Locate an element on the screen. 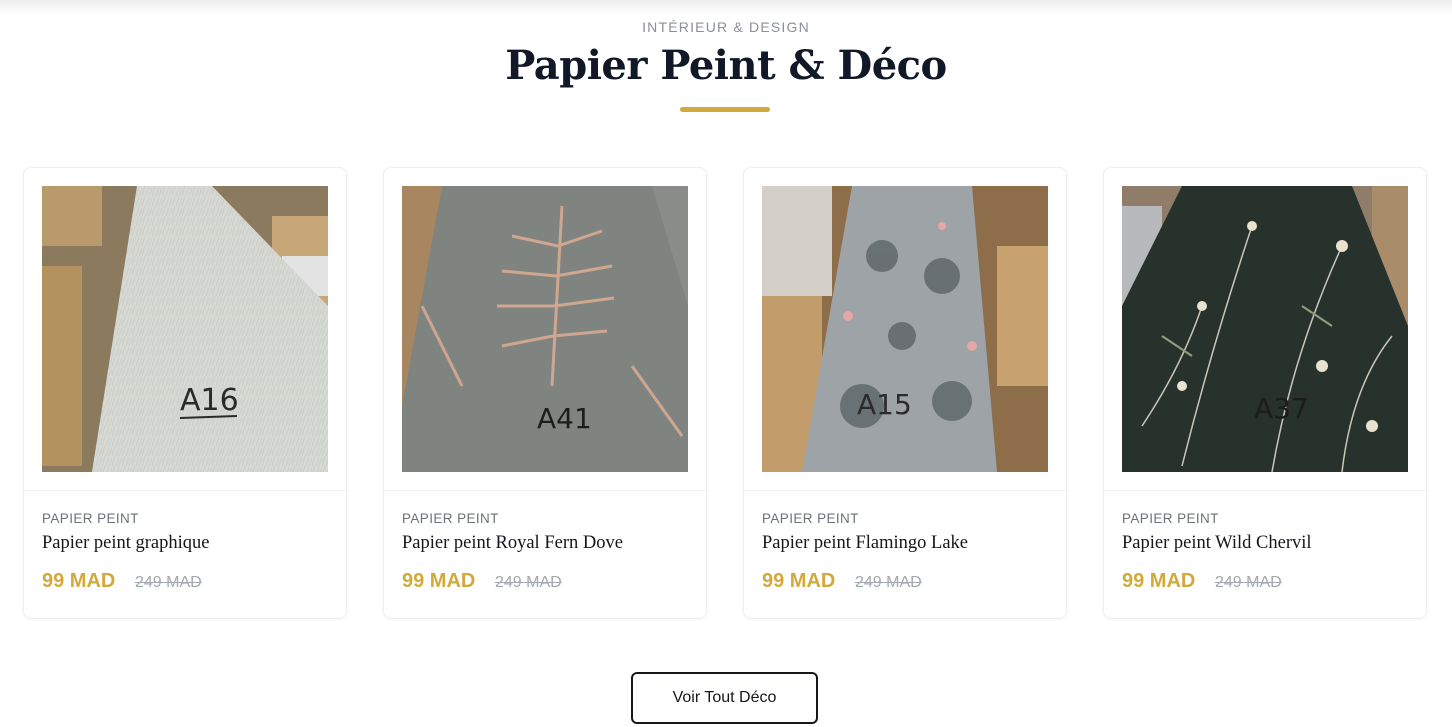  product-photo-flamingo: A15 is located at coordinates (905, 329).